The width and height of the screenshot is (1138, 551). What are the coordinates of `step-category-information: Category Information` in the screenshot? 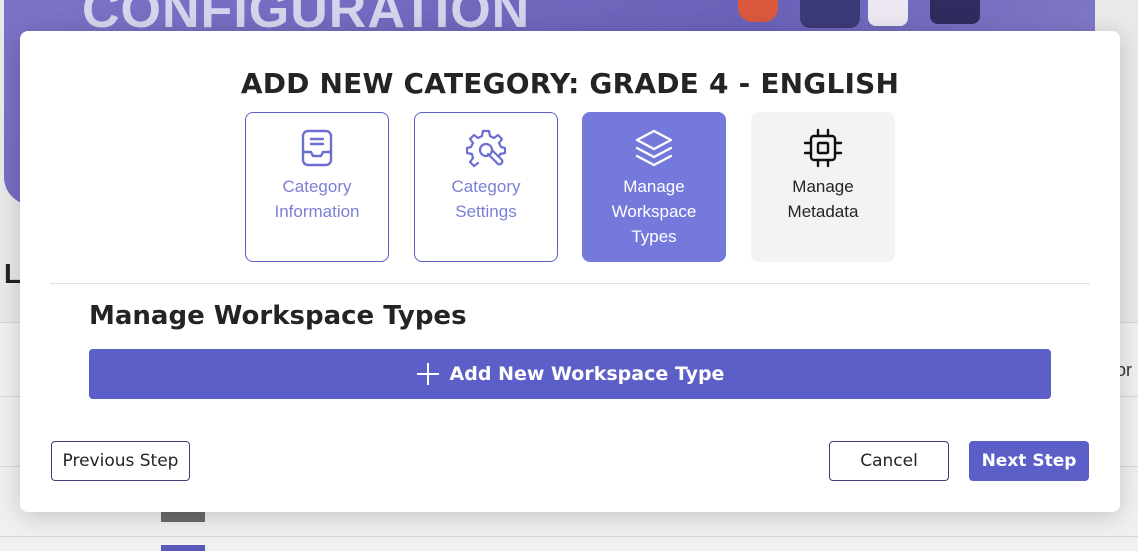 It's located at (317, 187).